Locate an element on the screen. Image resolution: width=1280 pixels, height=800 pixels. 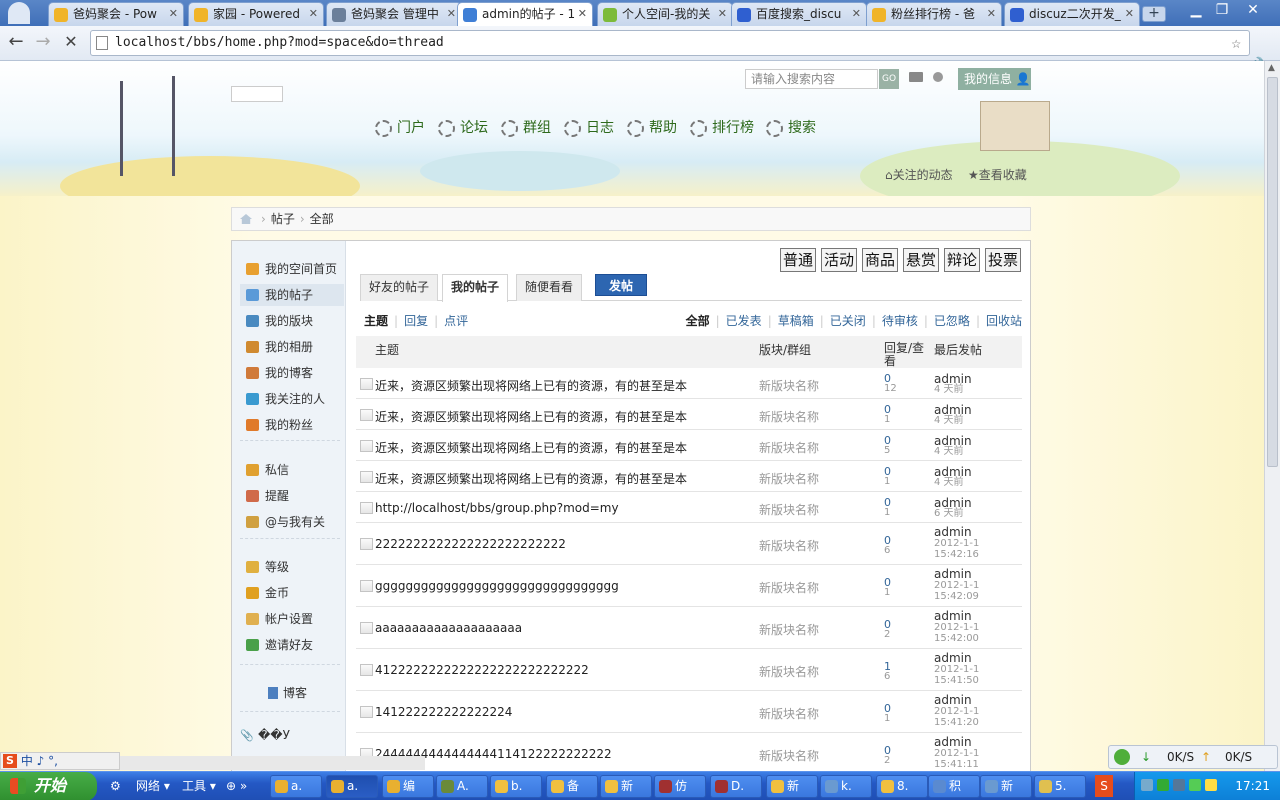
page-scrollbar: ▲ is located at coordinates (1272, 416).